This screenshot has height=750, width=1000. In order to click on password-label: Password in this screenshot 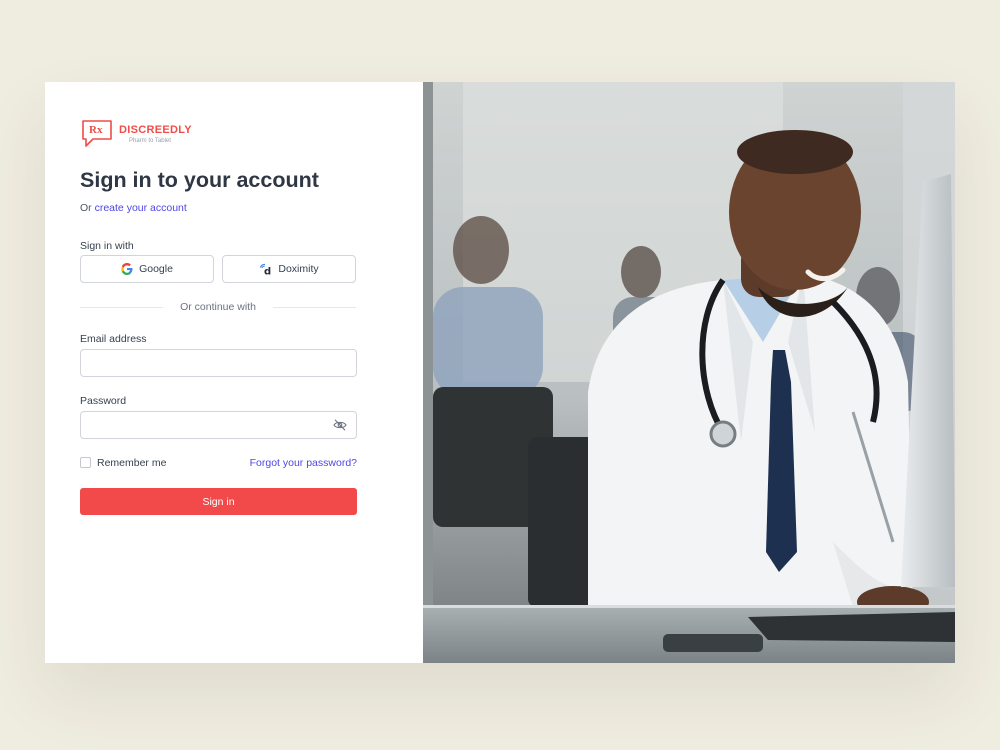, I will do `click(103, 401)`.